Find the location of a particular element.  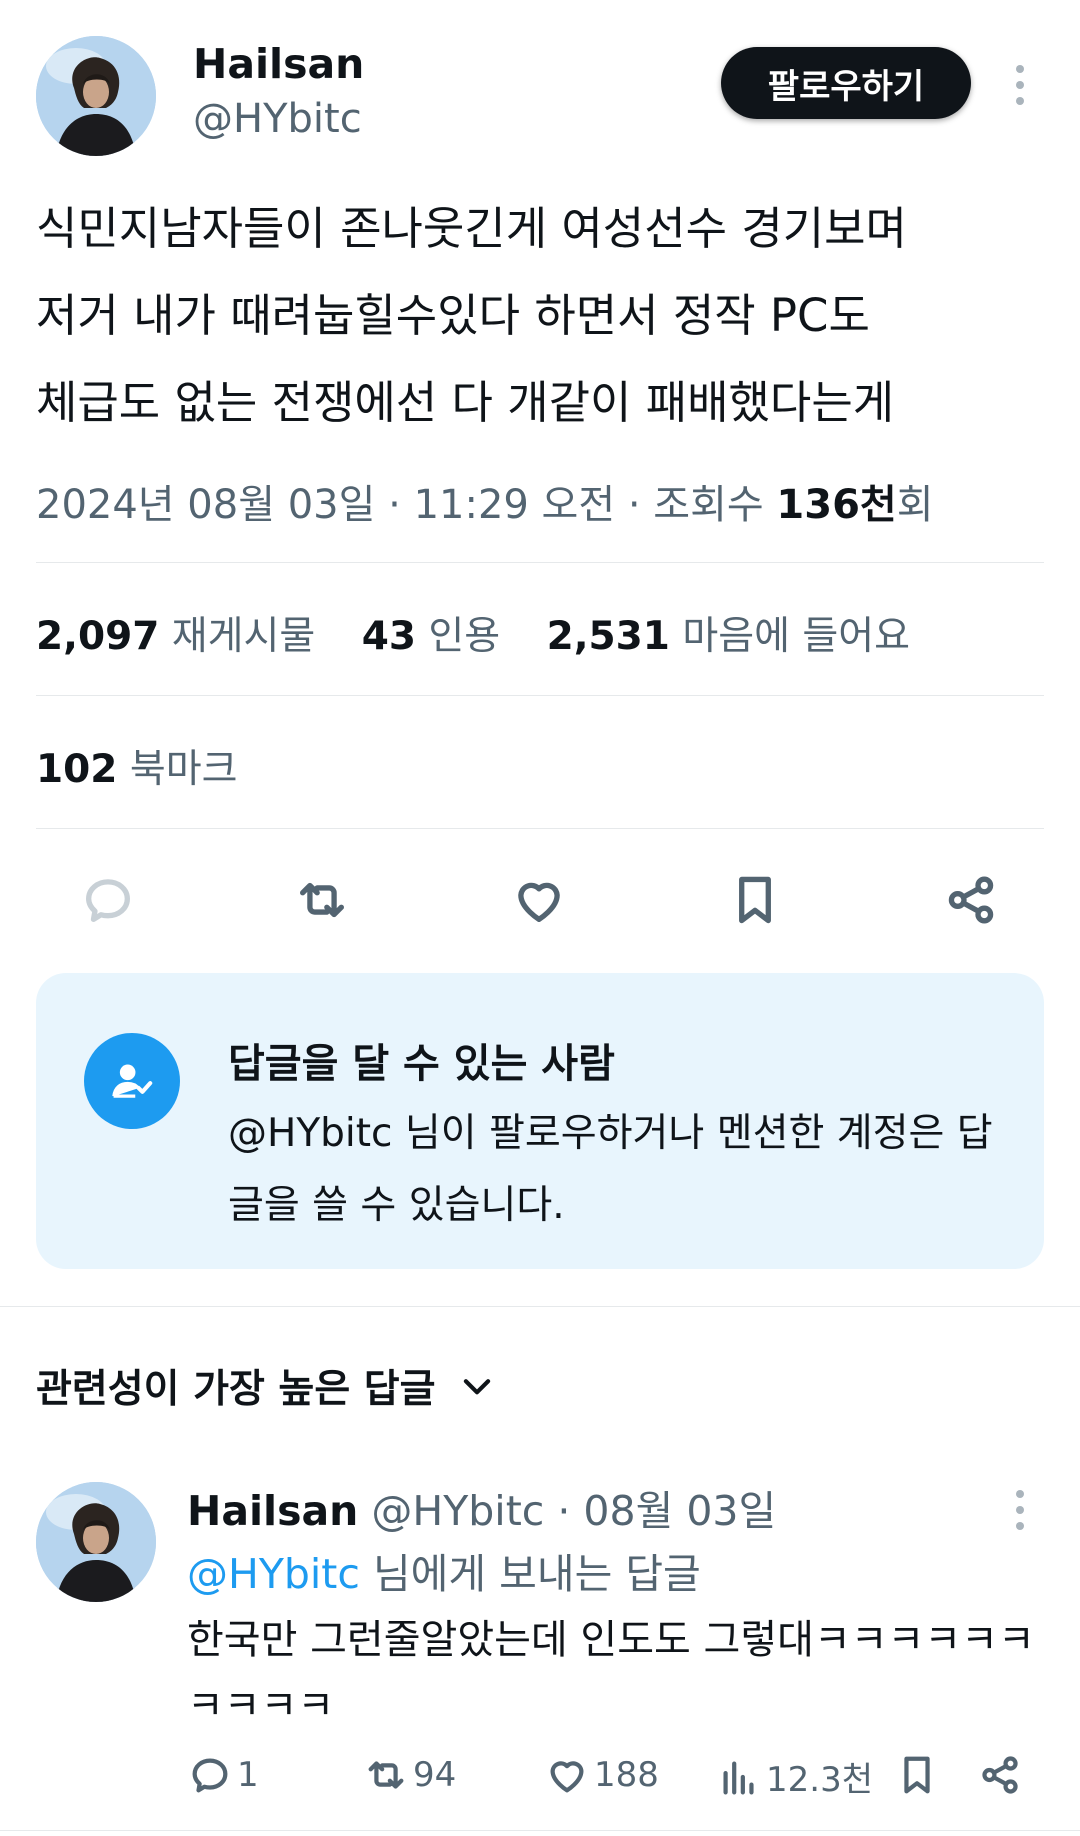

bottom-separator is located at coordinates (540, 1830).